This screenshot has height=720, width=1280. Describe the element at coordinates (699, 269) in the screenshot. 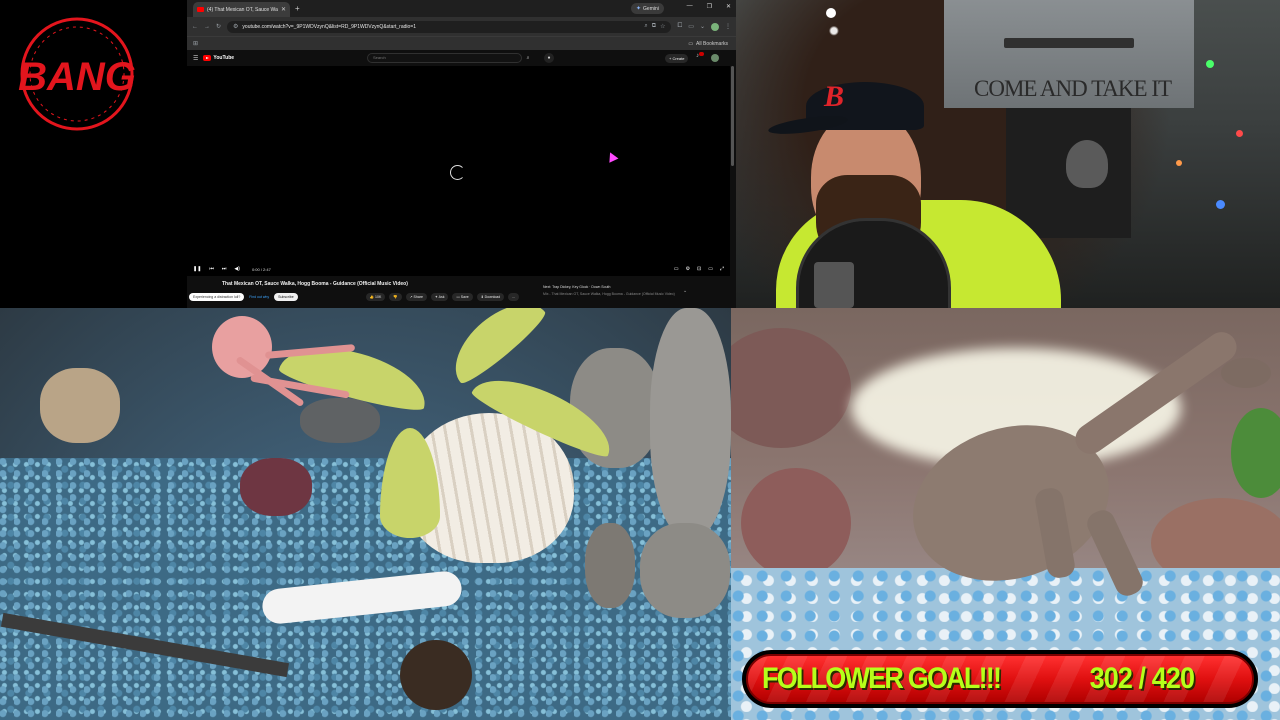

I see `miniplayer-icon: ⊡` at that location.